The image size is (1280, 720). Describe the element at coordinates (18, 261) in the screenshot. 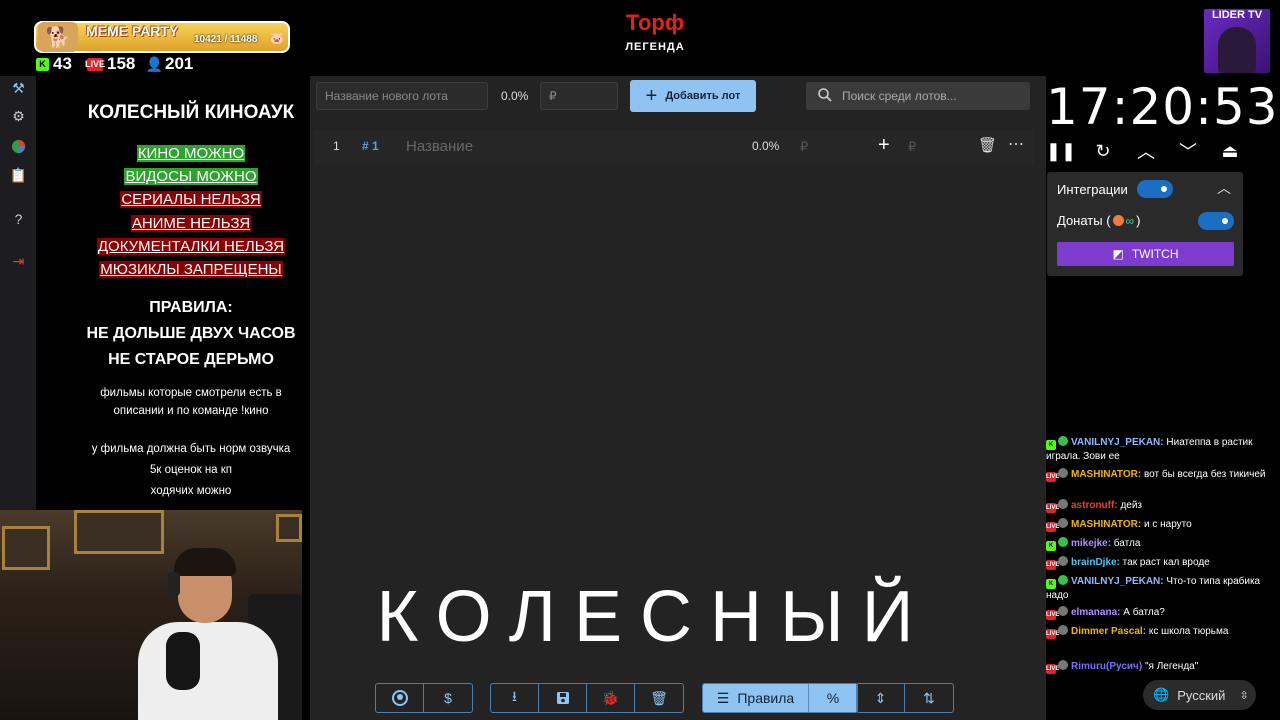

I see `logout-icon: ⇥` at that location.